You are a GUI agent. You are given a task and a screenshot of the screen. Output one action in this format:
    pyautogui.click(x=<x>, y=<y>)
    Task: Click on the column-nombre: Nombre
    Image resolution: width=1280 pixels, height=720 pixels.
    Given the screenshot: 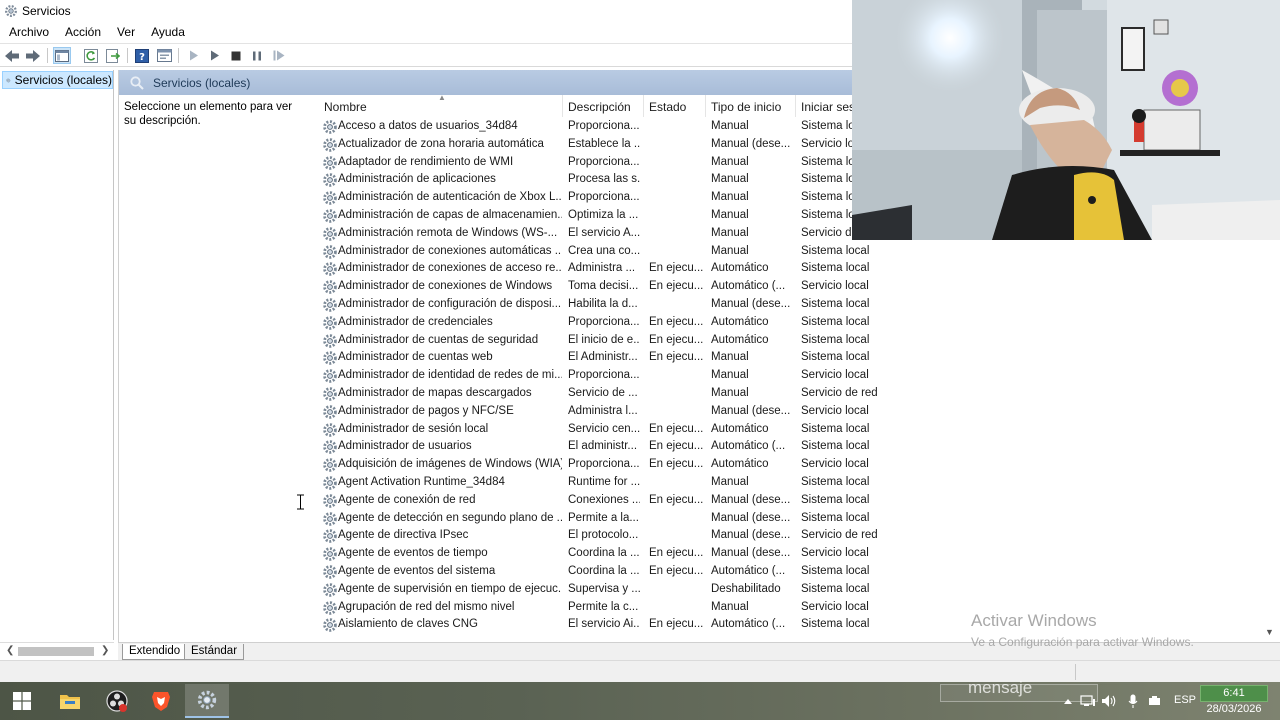 What is the action you would take?
    pyautogui.click(x=345, y=107)
    